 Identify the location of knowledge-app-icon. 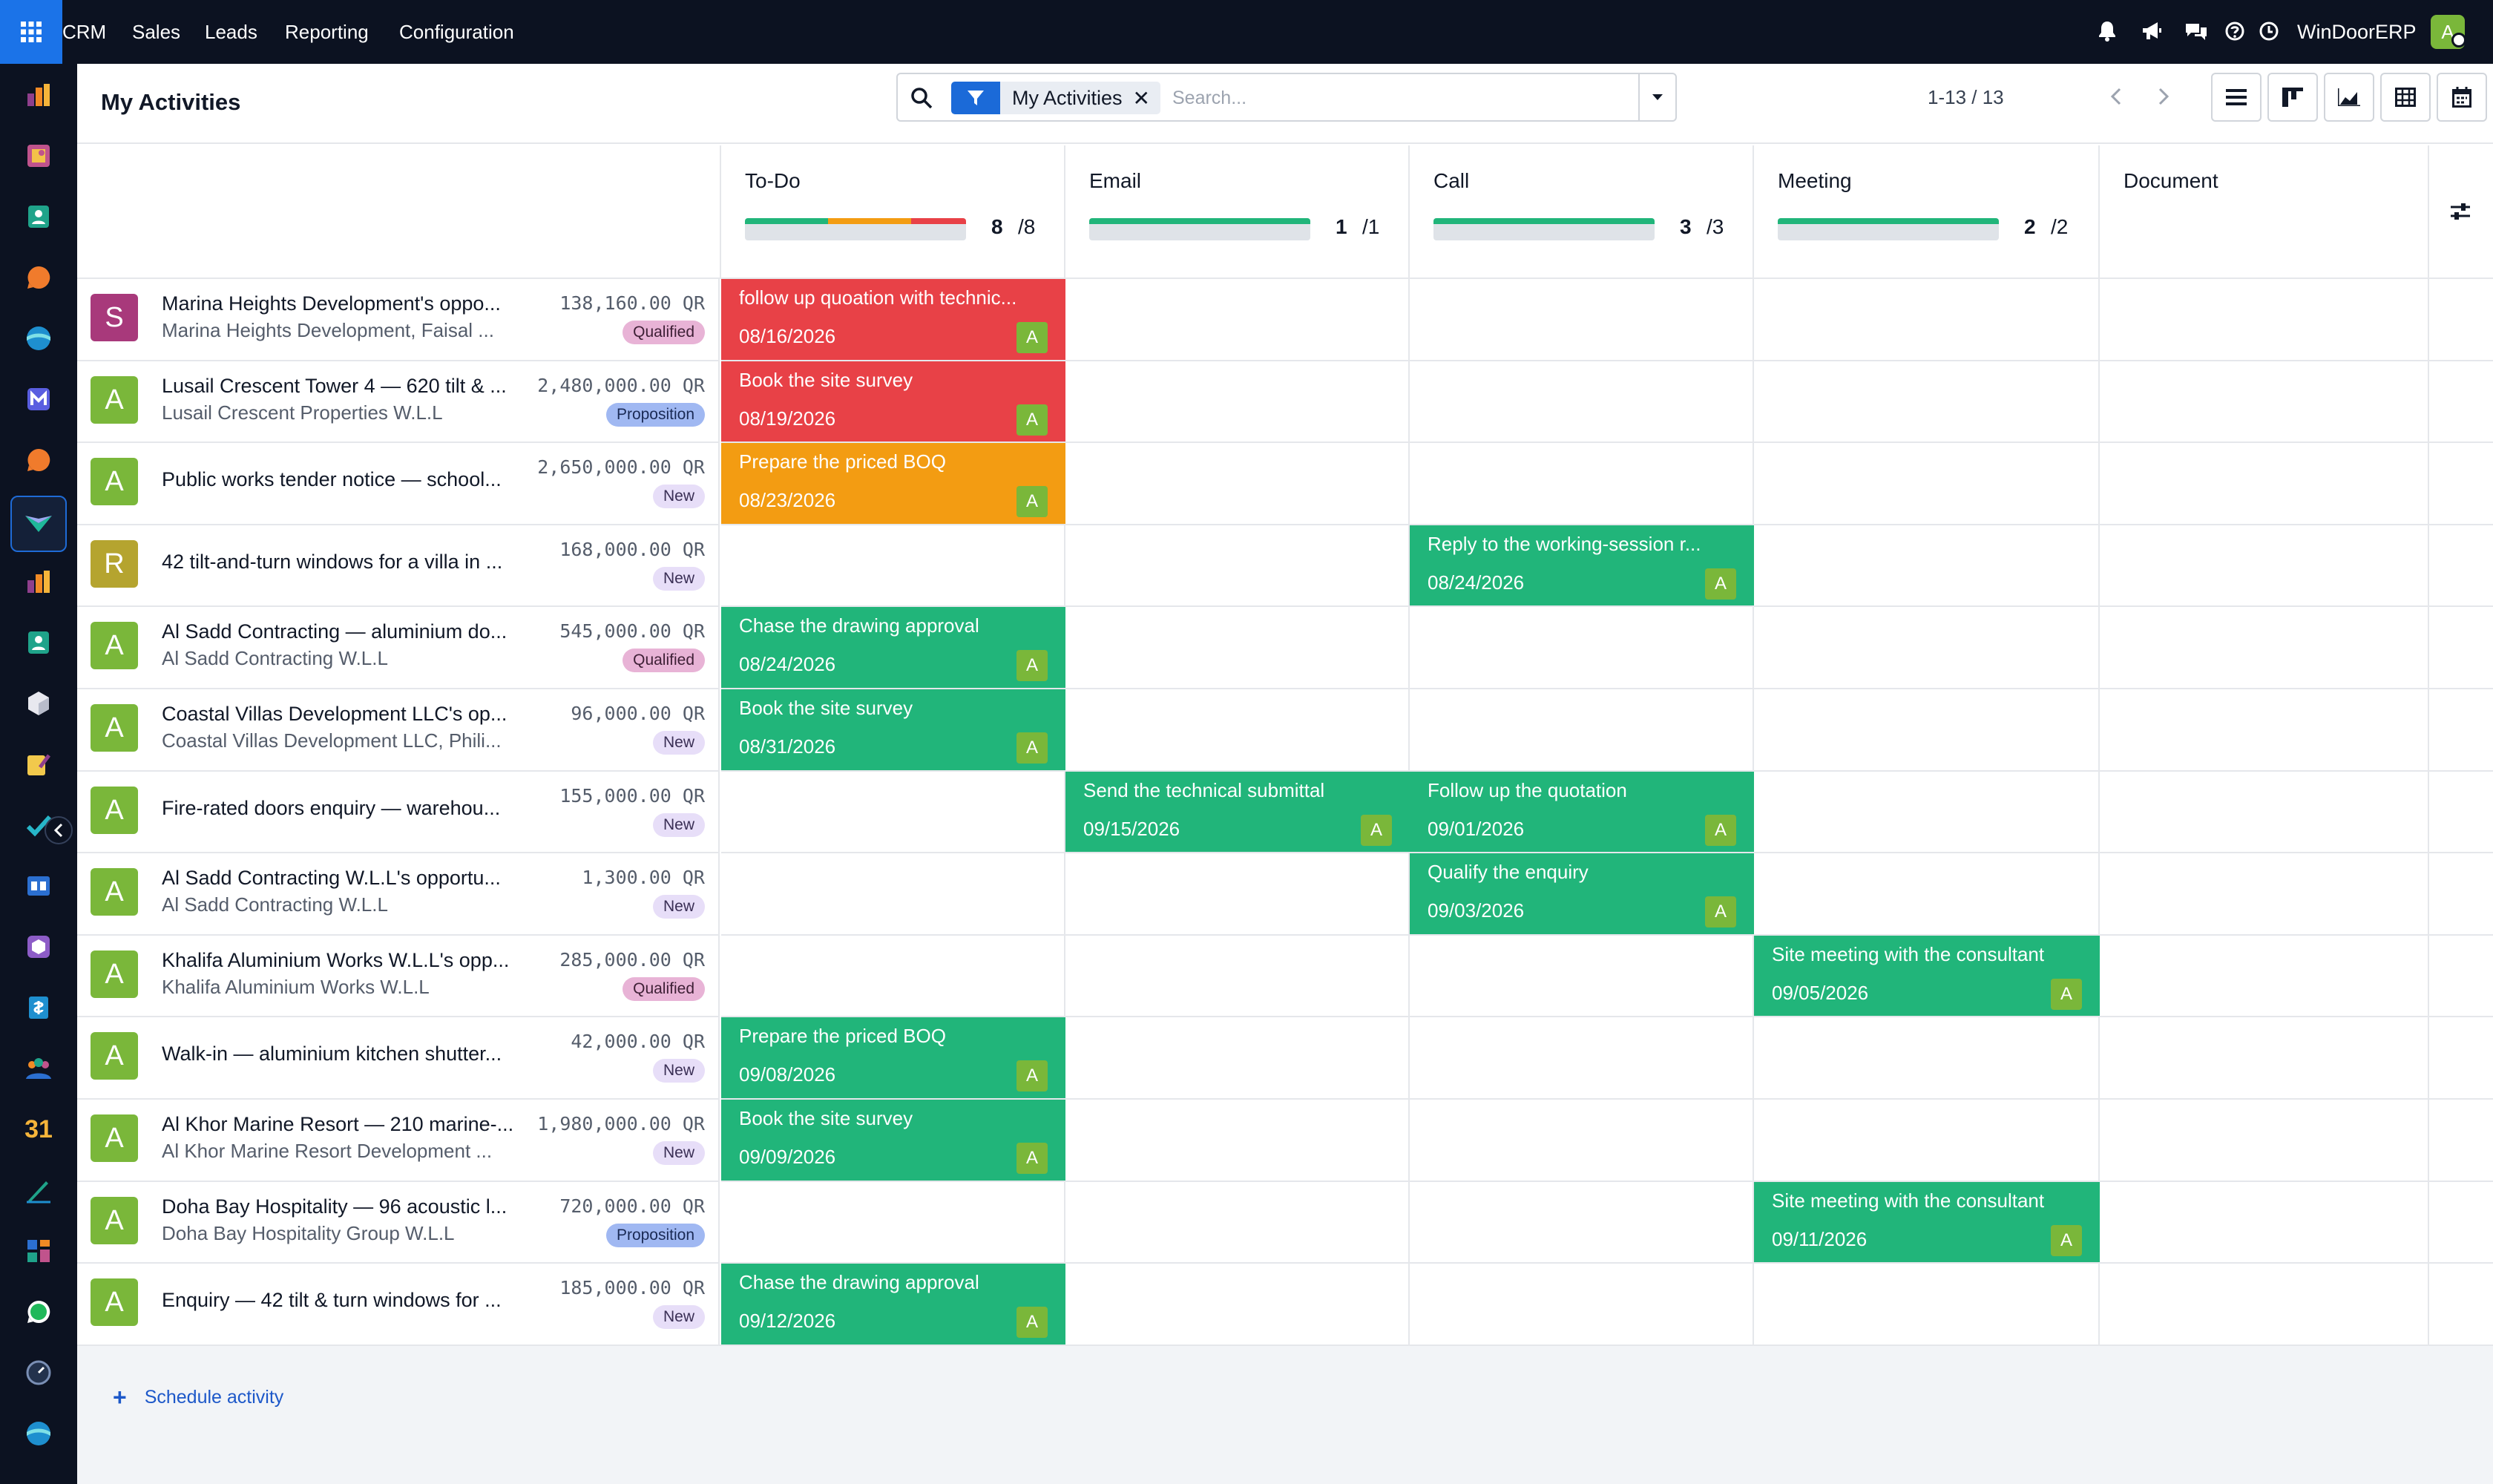
(38, 886).